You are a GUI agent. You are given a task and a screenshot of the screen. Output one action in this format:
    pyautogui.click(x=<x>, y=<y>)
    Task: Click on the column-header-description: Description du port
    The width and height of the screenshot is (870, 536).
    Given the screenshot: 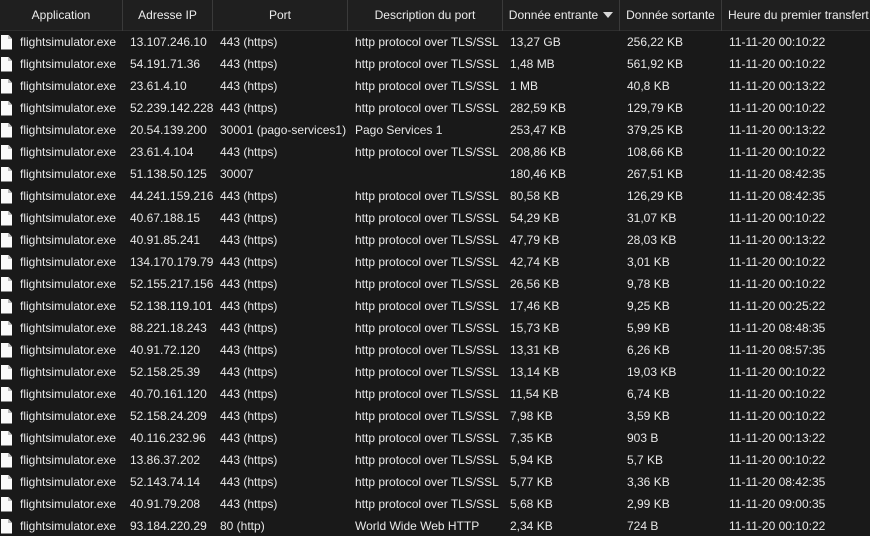 What is the action you would take?
    pyautogui.click(x=425, y=15)
    